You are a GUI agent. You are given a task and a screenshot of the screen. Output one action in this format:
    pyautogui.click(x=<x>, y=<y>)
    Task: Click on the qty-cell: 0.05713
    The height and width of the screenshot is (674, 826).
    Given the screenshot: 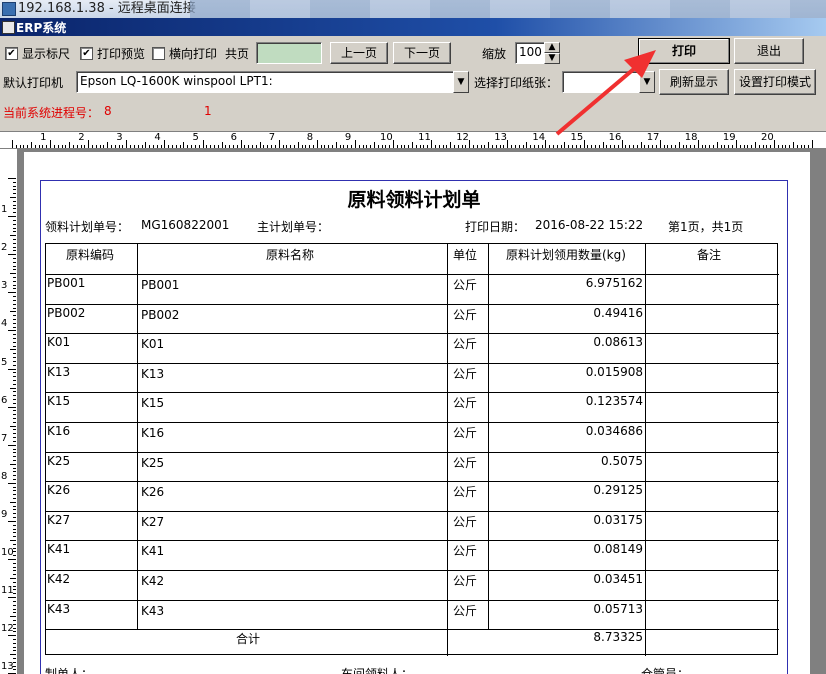 What is the action you would take?
    pyautogui.click(x=618, y=608)
    